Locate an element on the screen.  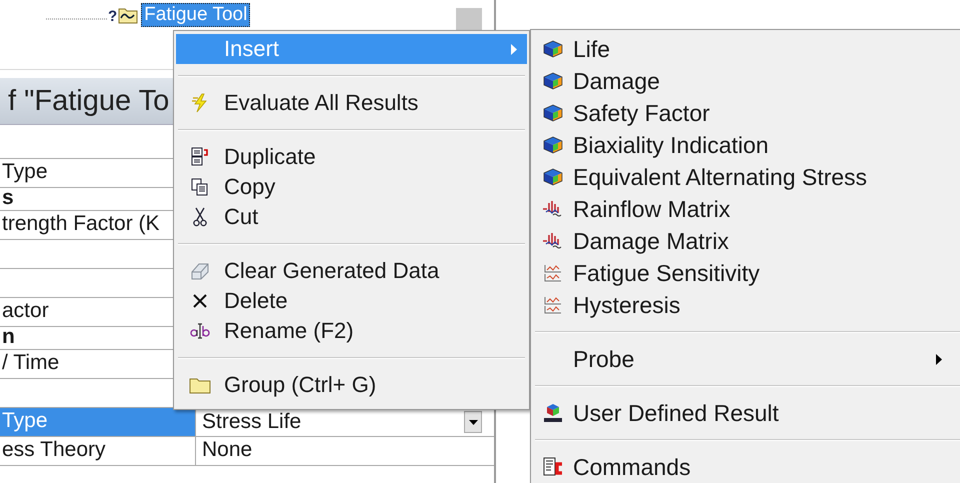
scissors-icon is located at coordinates (200, 217).